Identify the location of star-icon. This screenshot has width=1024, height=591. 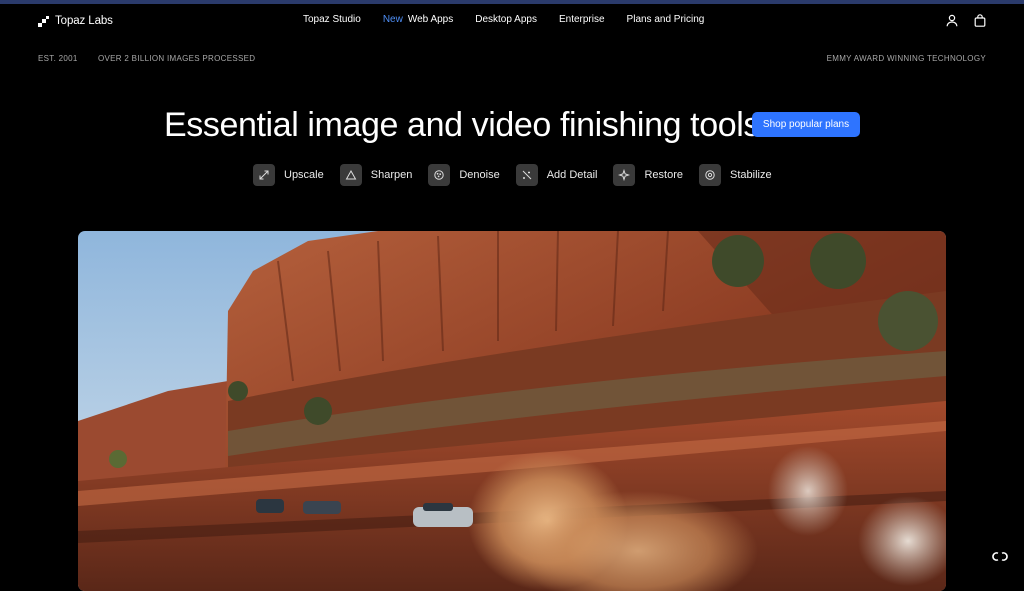
(624, 175).